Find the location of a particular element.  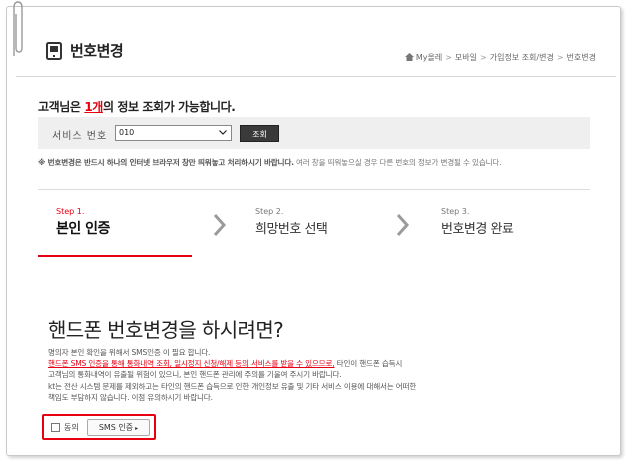

step-2: Step 2. 희망번호 선택 is located at coordinates (291, 222).